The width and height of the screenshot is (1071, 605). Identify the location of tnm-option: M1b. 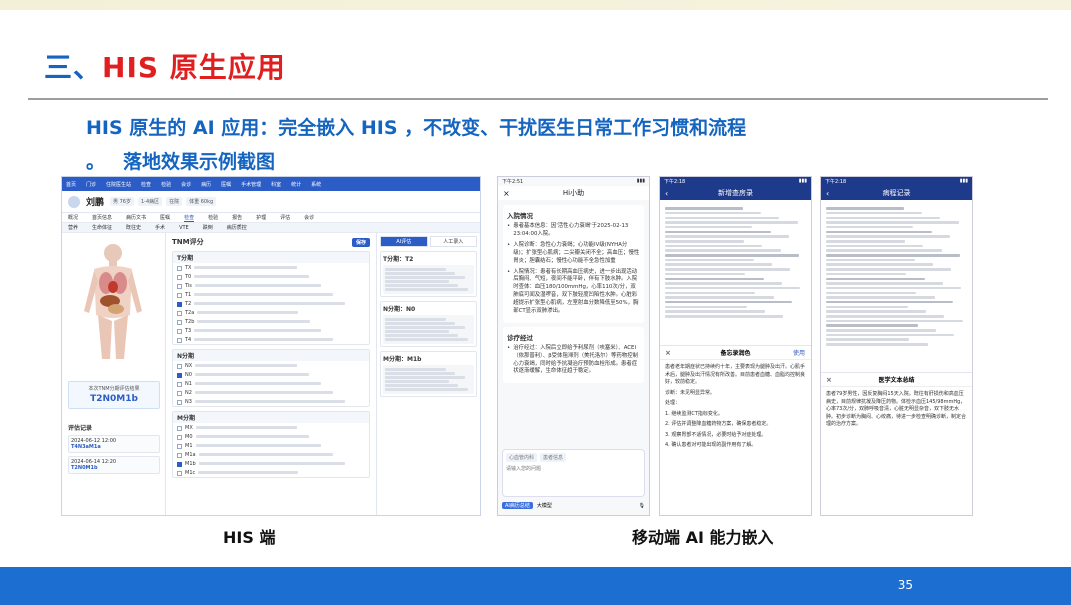
(271, 463).